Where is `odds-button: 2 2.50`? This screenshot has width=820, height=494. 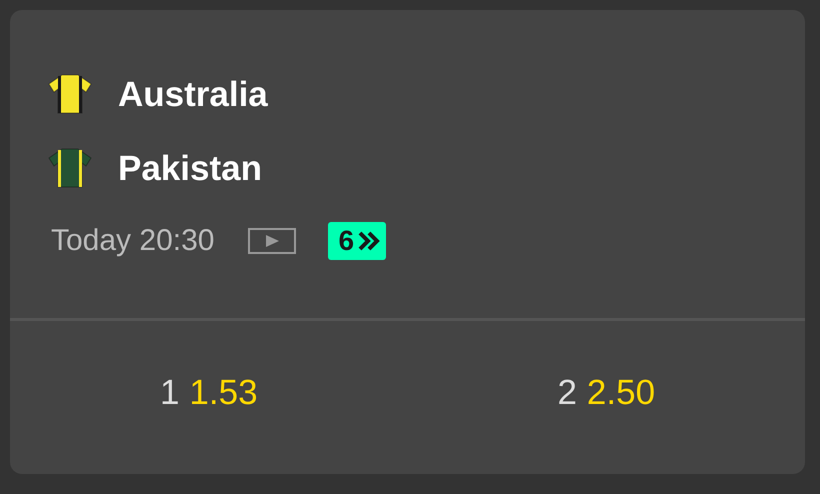 odds-button: 2 2.50 is located at coordinates (606, 397).